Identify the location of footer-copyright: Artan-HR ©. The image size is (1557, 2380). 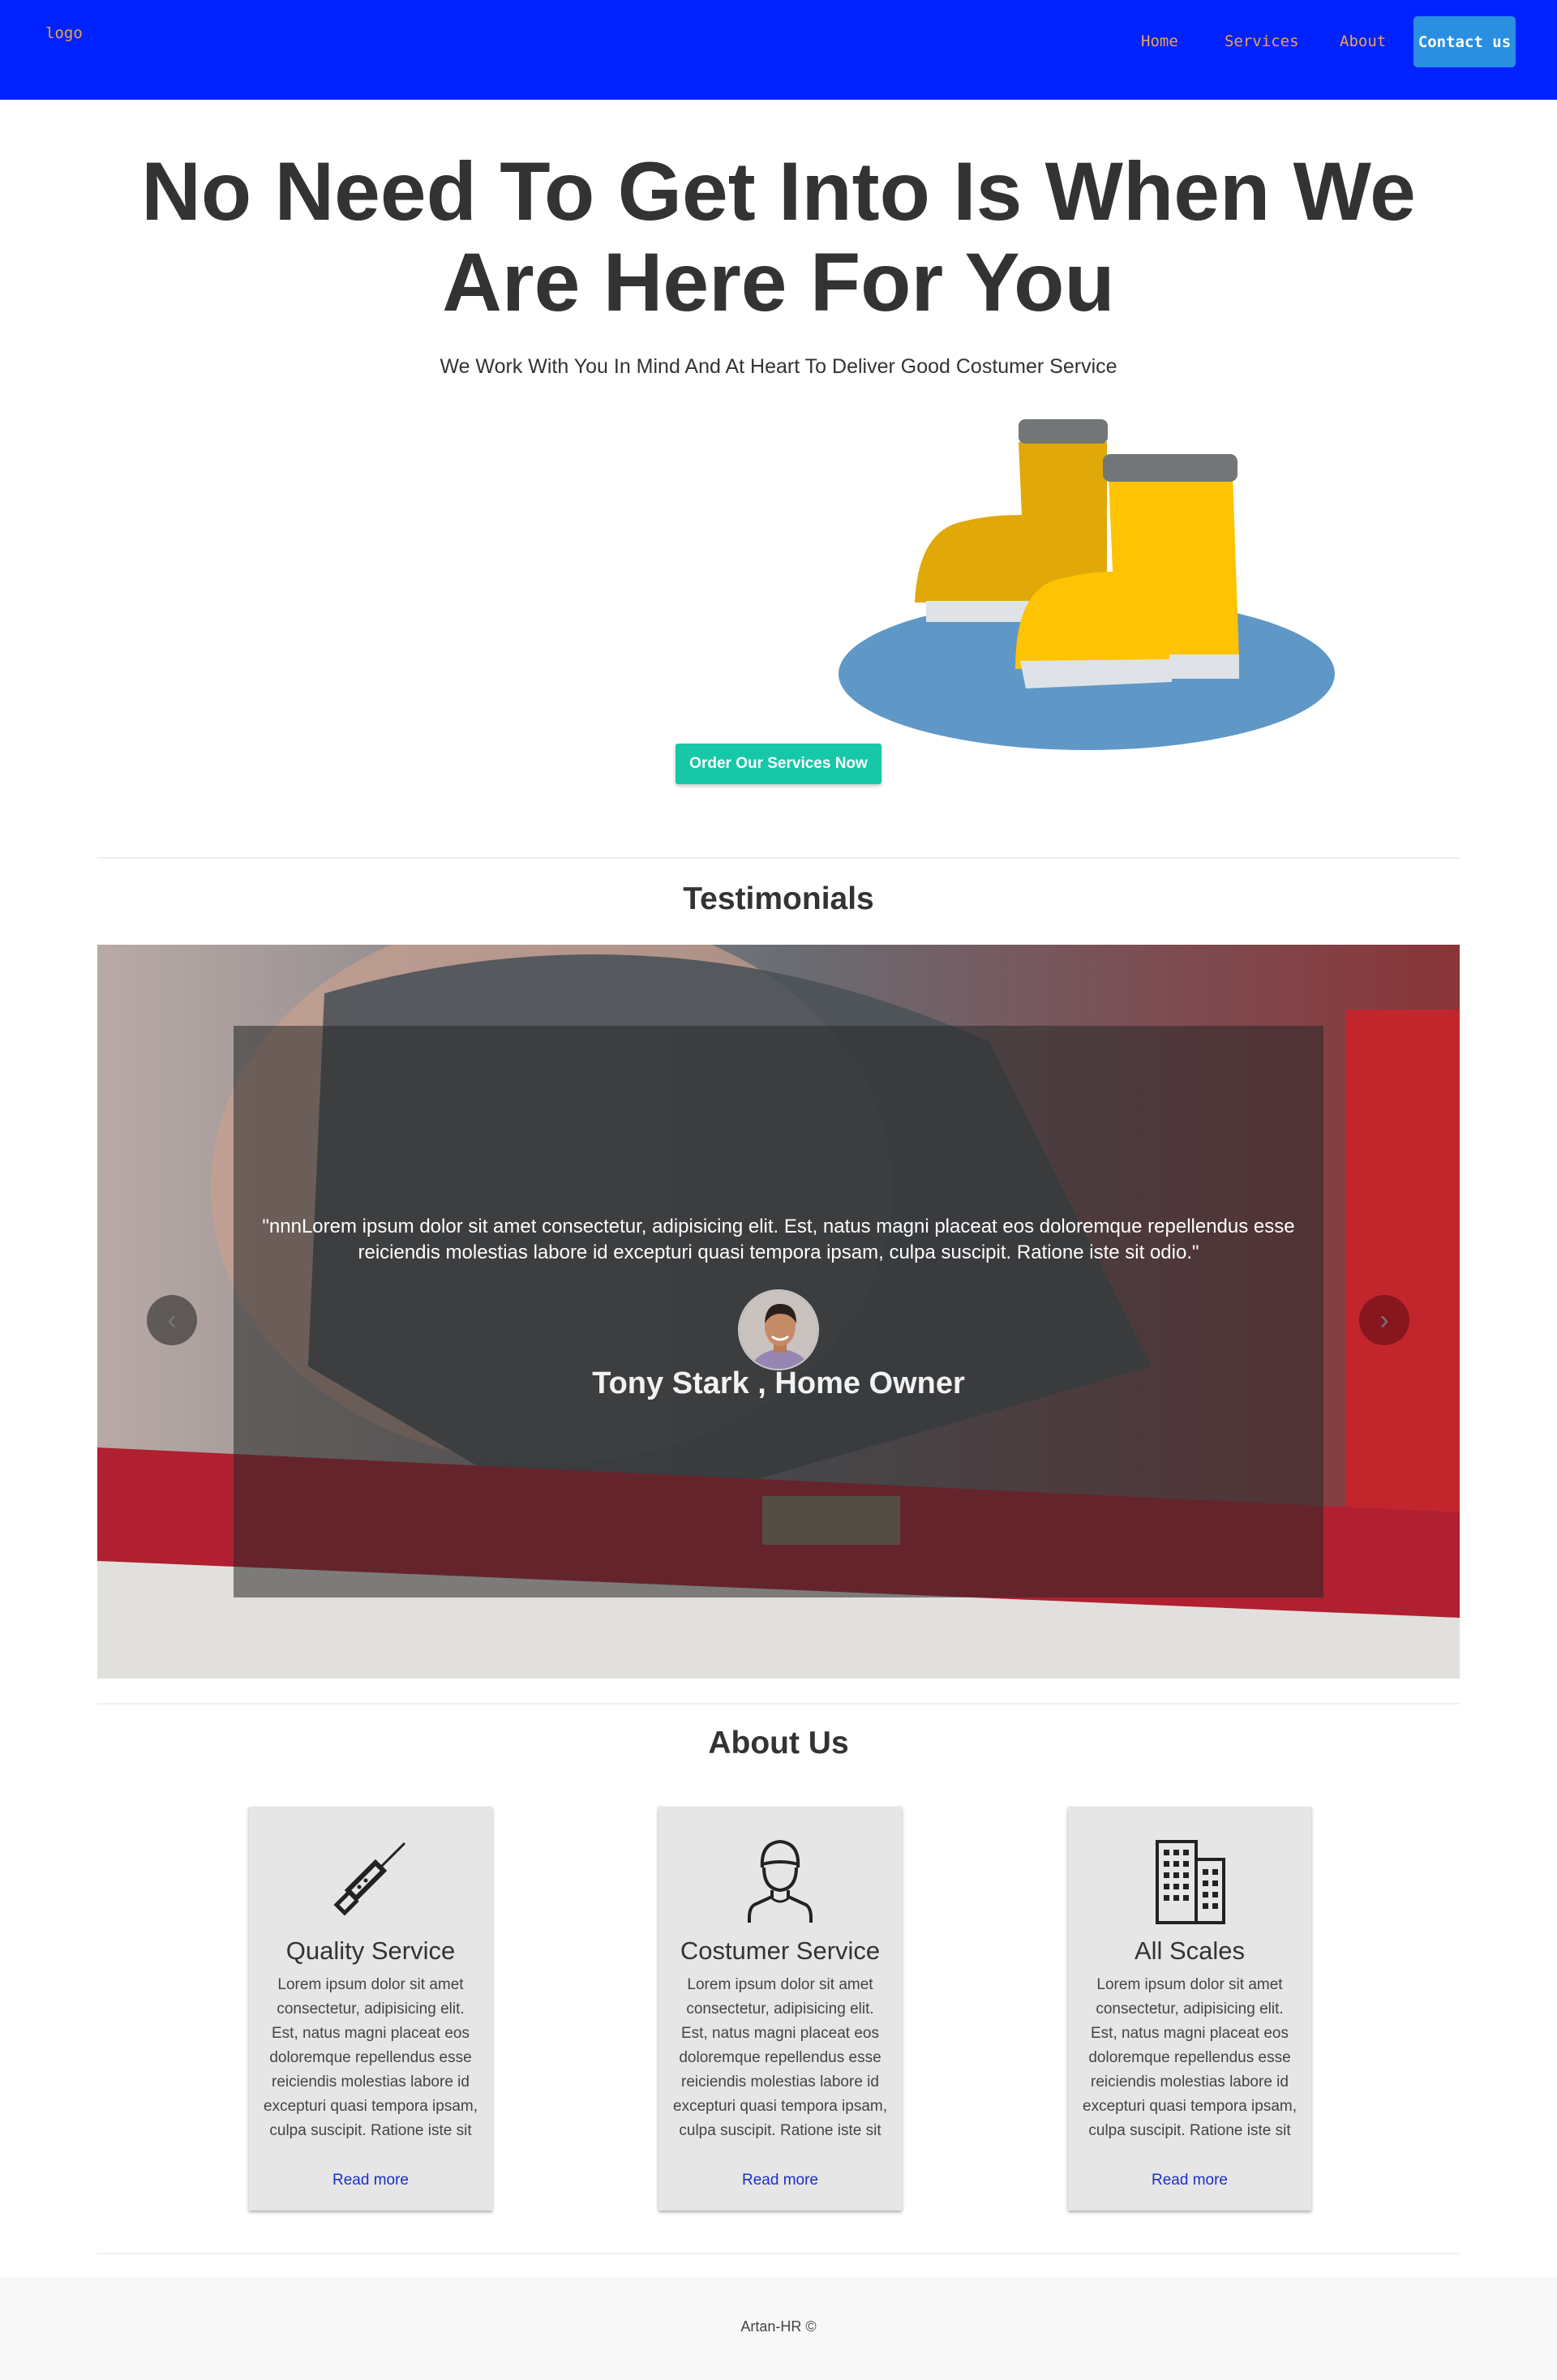
(778, 2326).